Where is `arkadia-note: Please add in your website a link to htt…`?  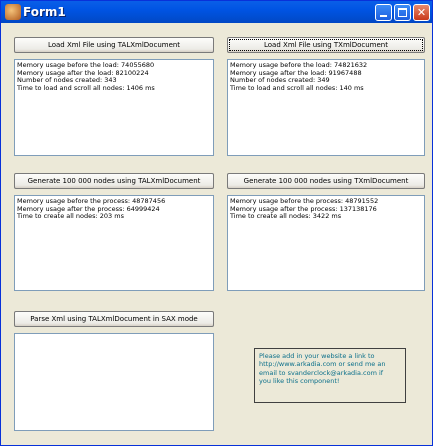 arkadia-note: Please add in your website a link to htt… is located at coordinates (330, 375).